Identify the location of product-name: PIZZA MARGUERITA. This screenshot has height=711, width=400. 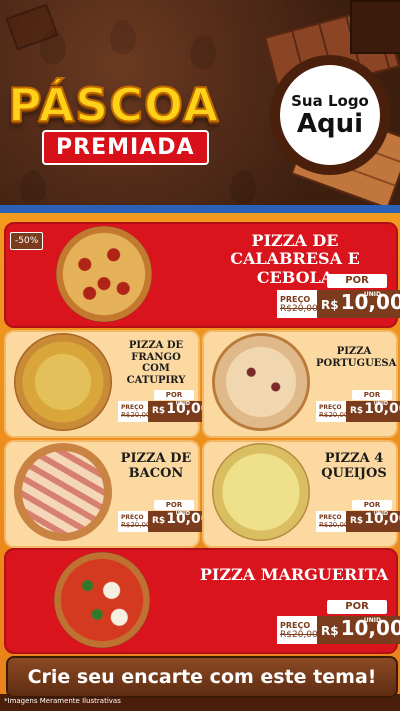
(294, 574).